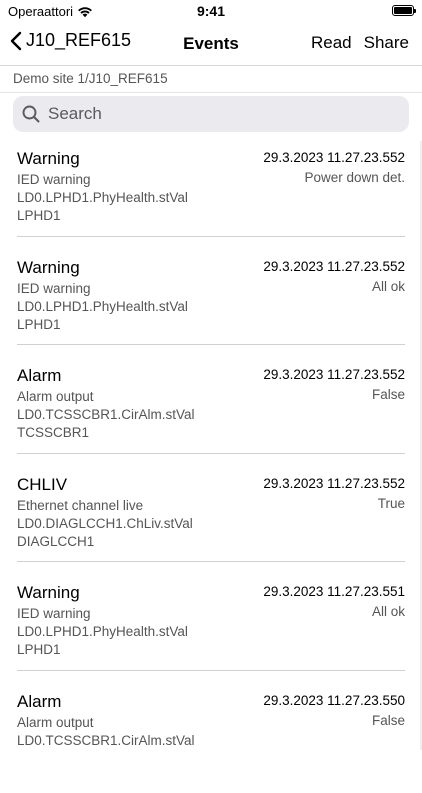 This screenshot has width=422, height=793. I want to click on event-timestamp: 29.3.2023 11.27.23.551, so click(334, 592).